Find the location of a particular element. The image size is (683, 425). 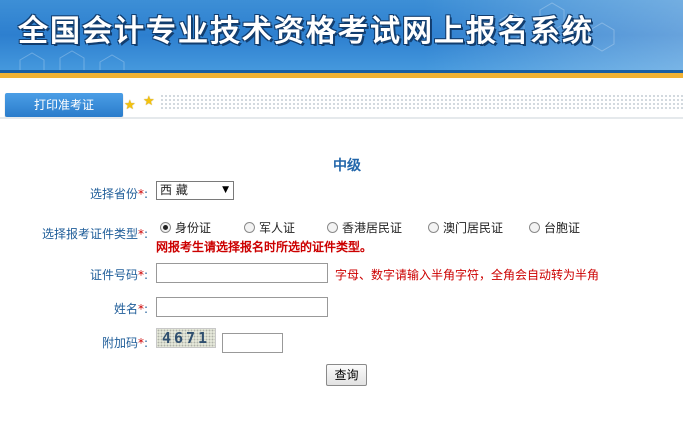

radio-hongkong-id: 香港居民证 is located at coordinates (364, 227).